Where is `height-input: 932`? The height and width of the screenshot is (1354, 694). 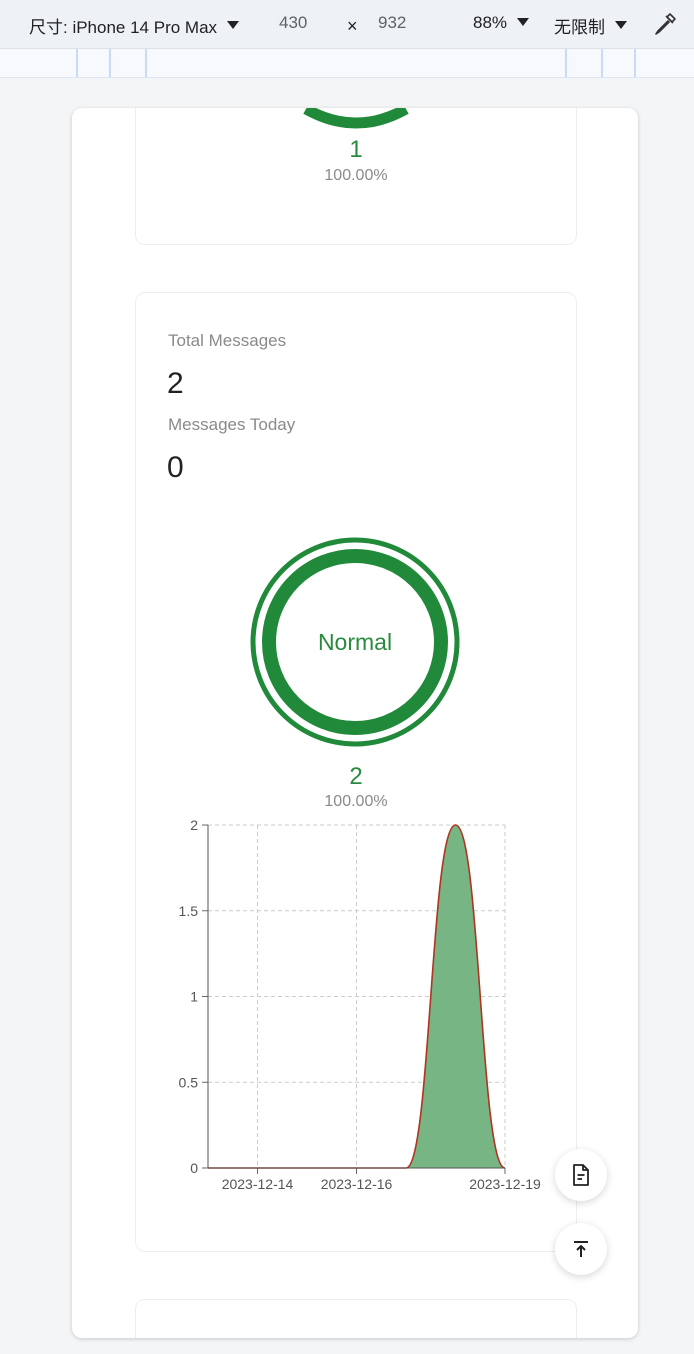
height-input: 932 is located at coordinates (392, 23).